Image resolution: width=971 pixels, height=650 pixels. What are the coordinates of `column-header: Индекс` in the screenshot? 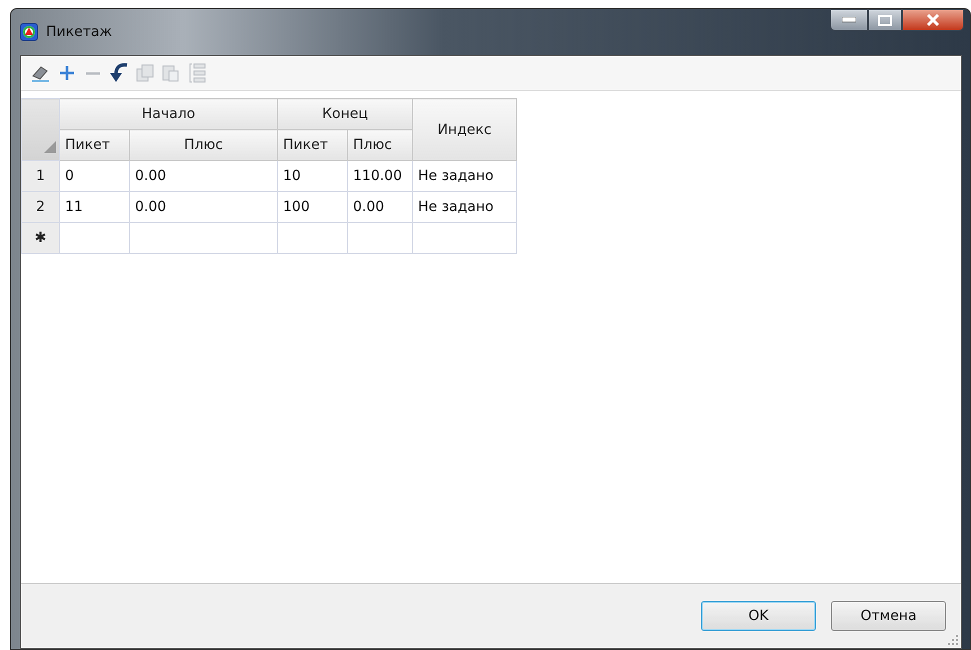 It's located at (464, 129).